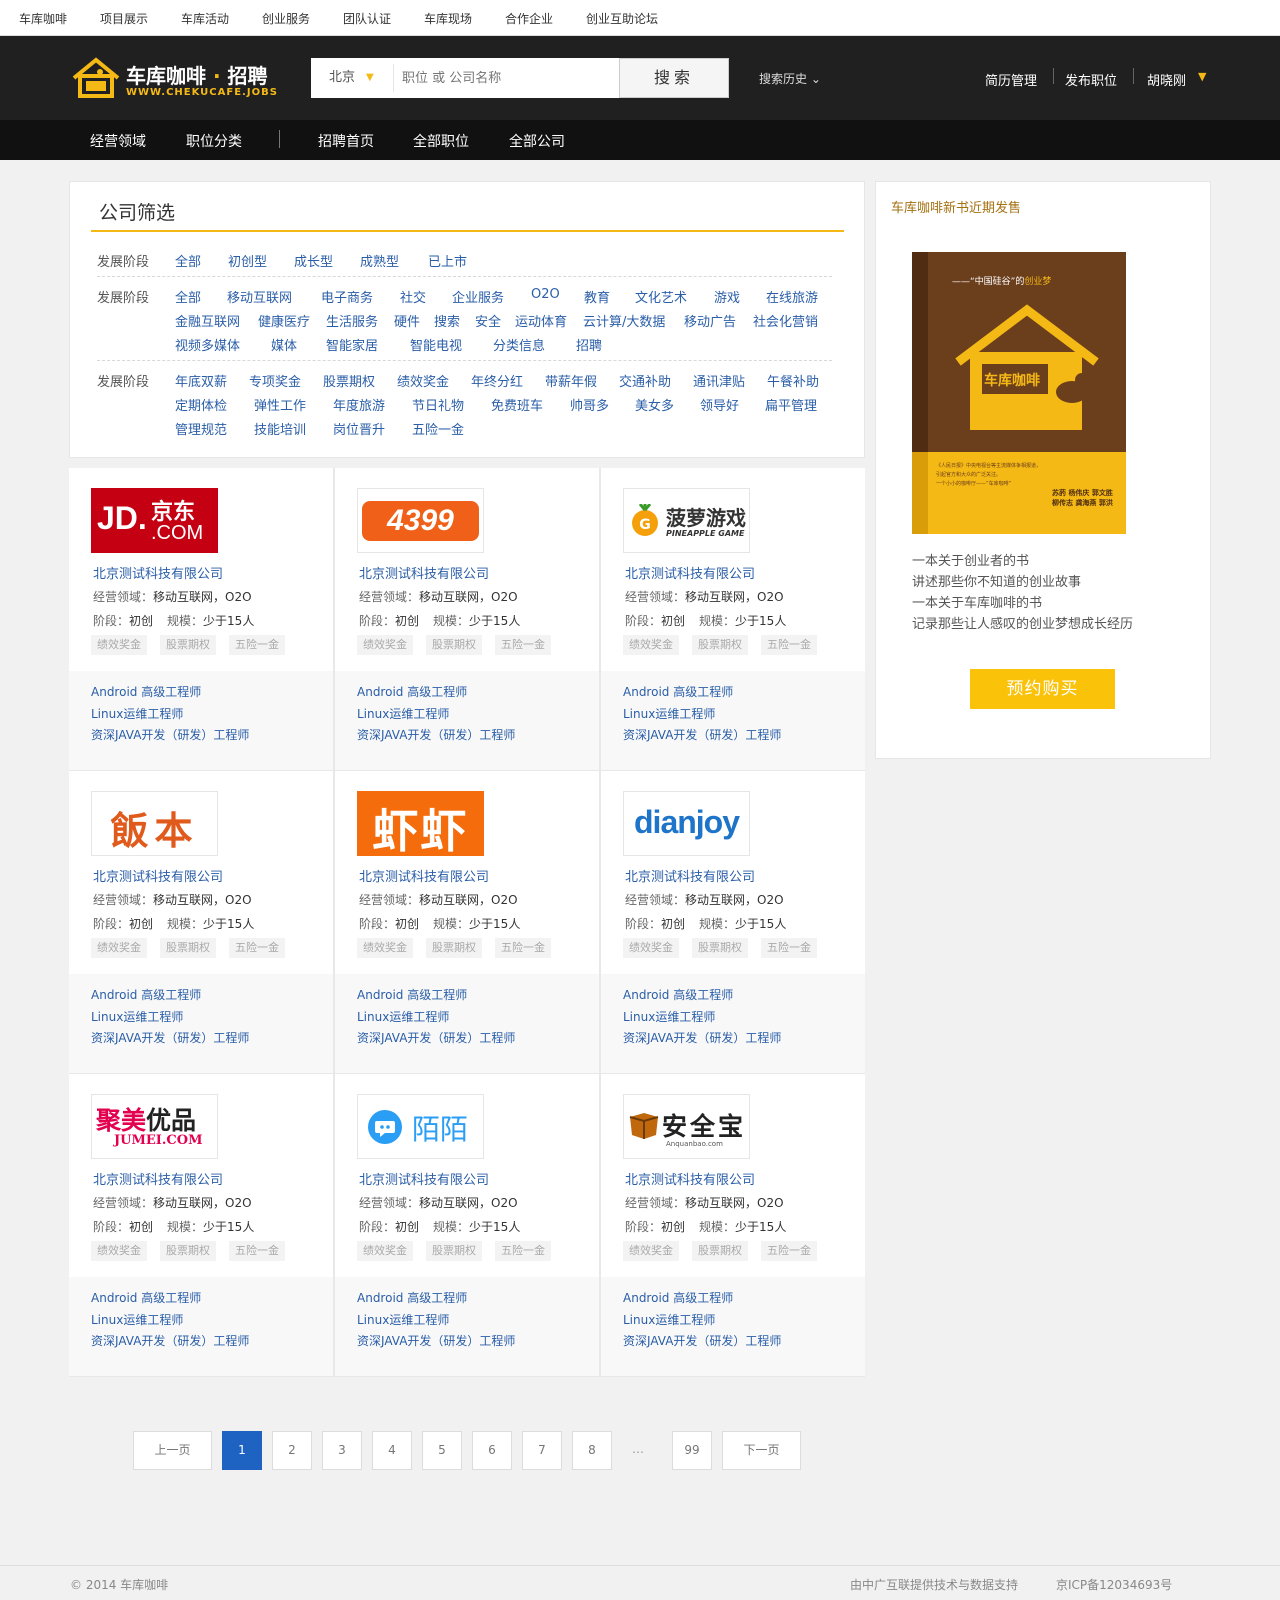 The height and width of the screenshot is (1600, 1280). Describe the element at coordinates (201, 380) in the screenshot. I see `filter-option: 年底双薪` at that location.